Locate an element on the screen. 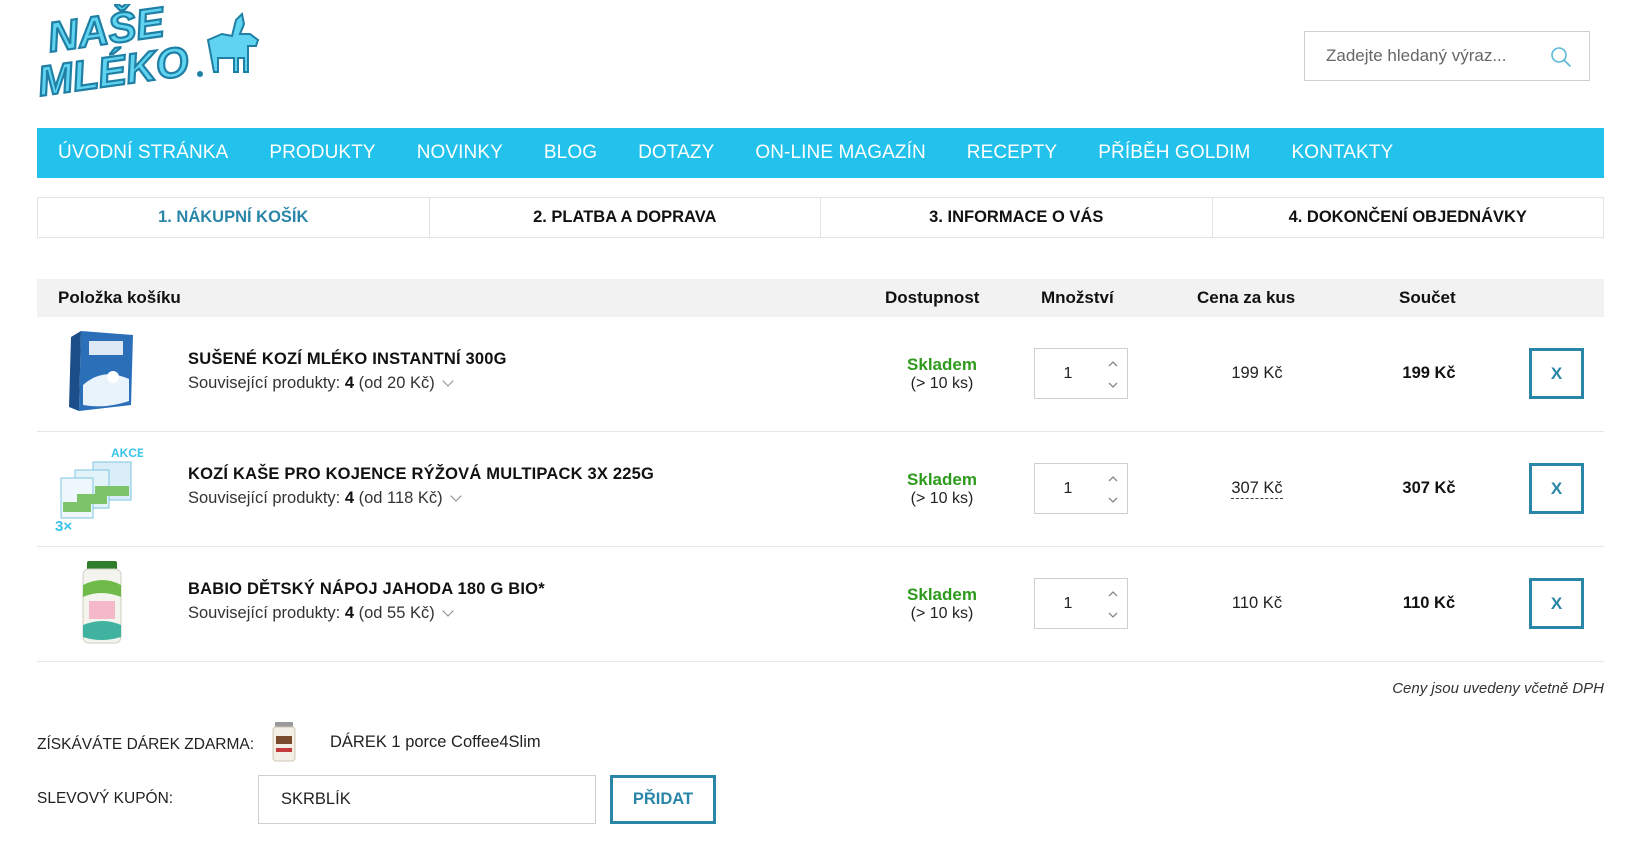 Image resolution: width=1642 pixels, height=844 pixels. gift-name: DÁREK 1 porce Coffee4Slim is located at coordinates (435, 742).